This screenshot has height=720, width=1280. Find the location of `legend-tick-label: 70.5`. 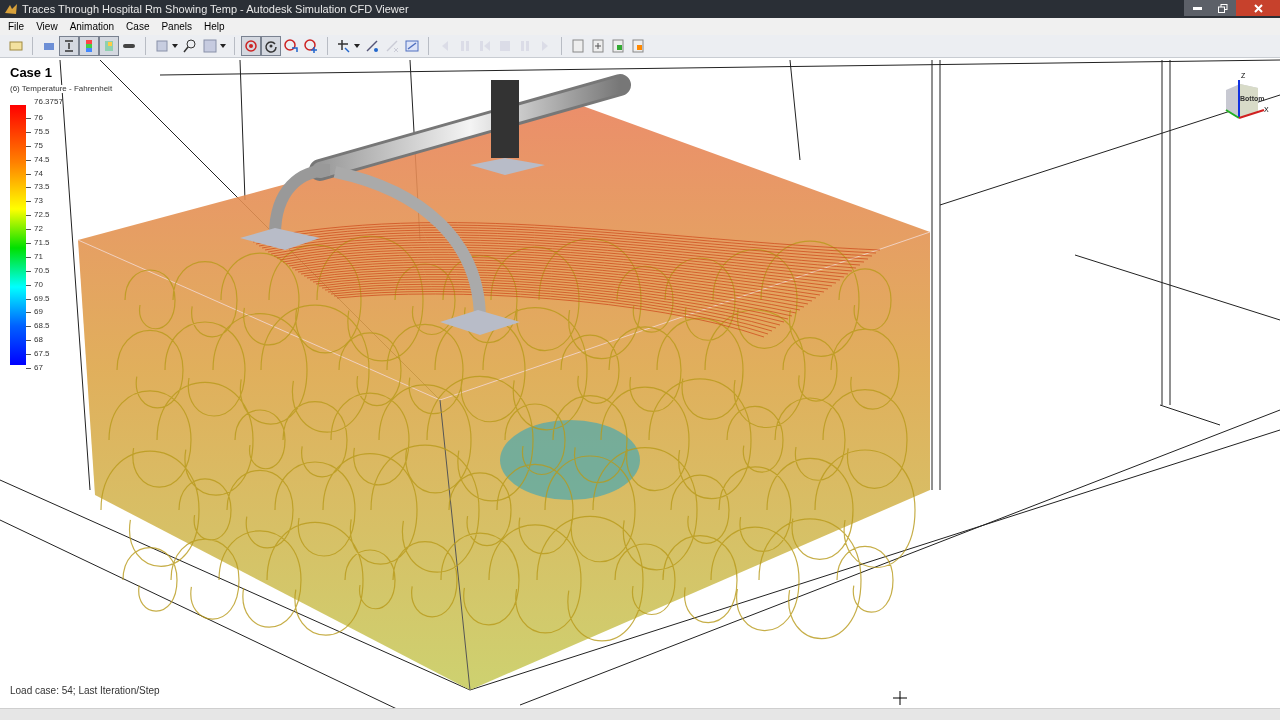

legend-tick-label: 70.5 is located at coordinates (42, 270).